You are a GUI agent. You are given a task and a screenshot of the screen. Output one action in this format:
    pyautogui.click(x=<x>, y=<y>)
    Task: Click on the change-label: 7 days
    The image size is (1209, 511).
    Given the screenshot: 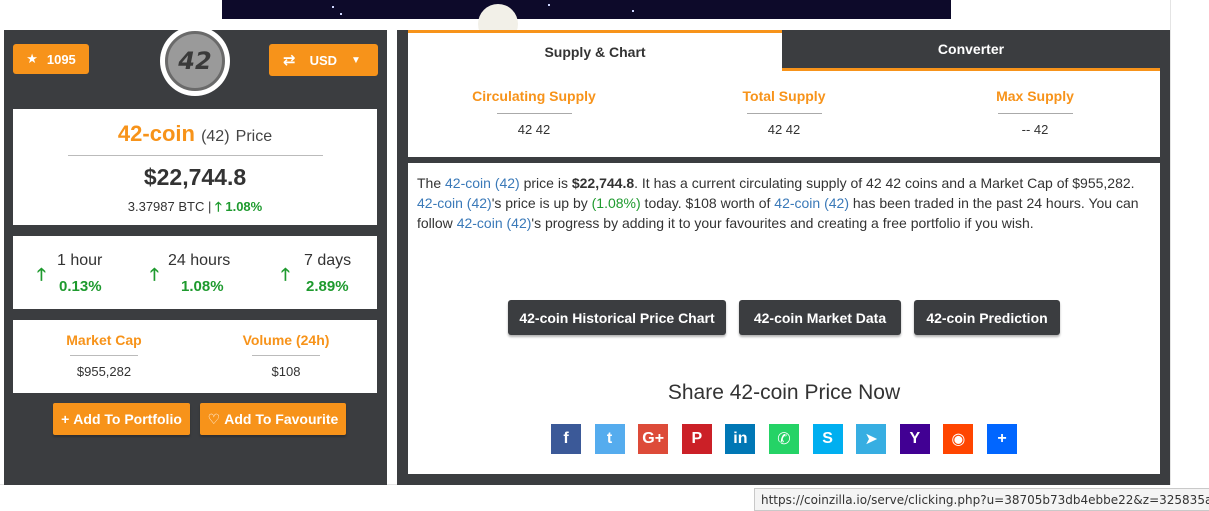 What is the action you would take?
    pyautogui.click(x=328, y=260)
    